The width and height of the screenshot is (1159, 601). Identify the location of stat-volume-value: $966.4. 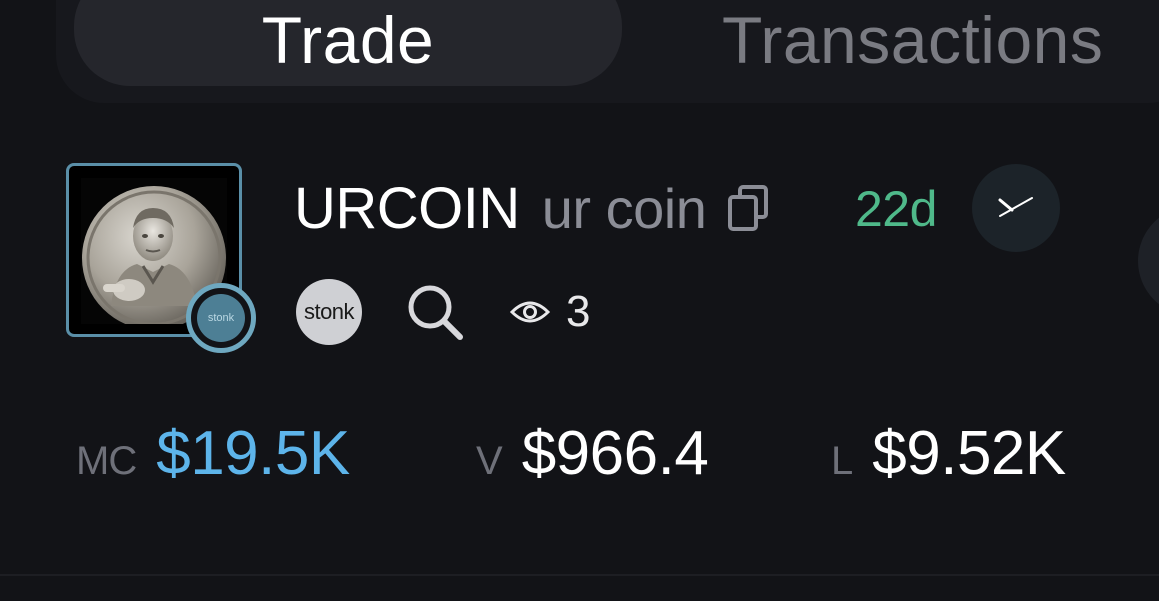
(615, 453).